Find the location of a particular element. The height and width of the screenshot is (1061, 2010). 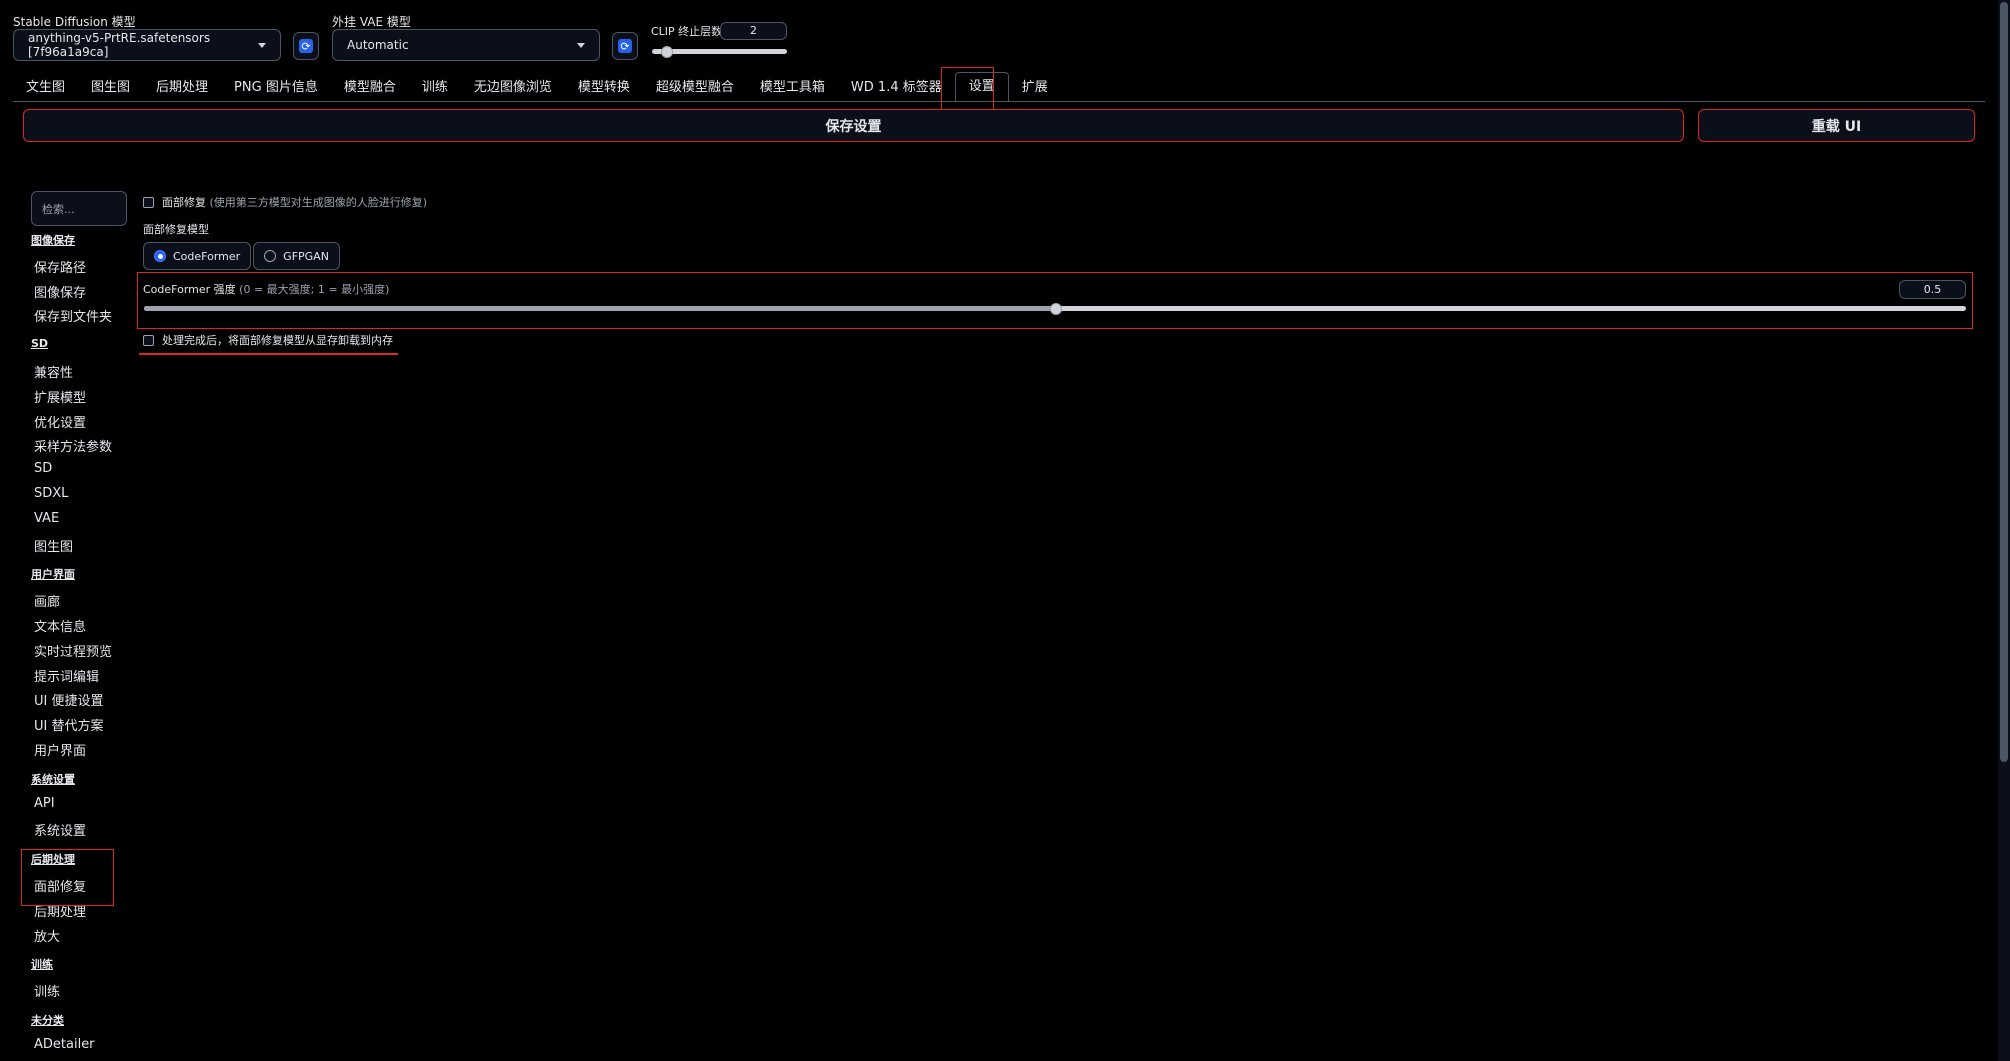

face-model-option: GFPGAN is located at coordinates (296, 256).